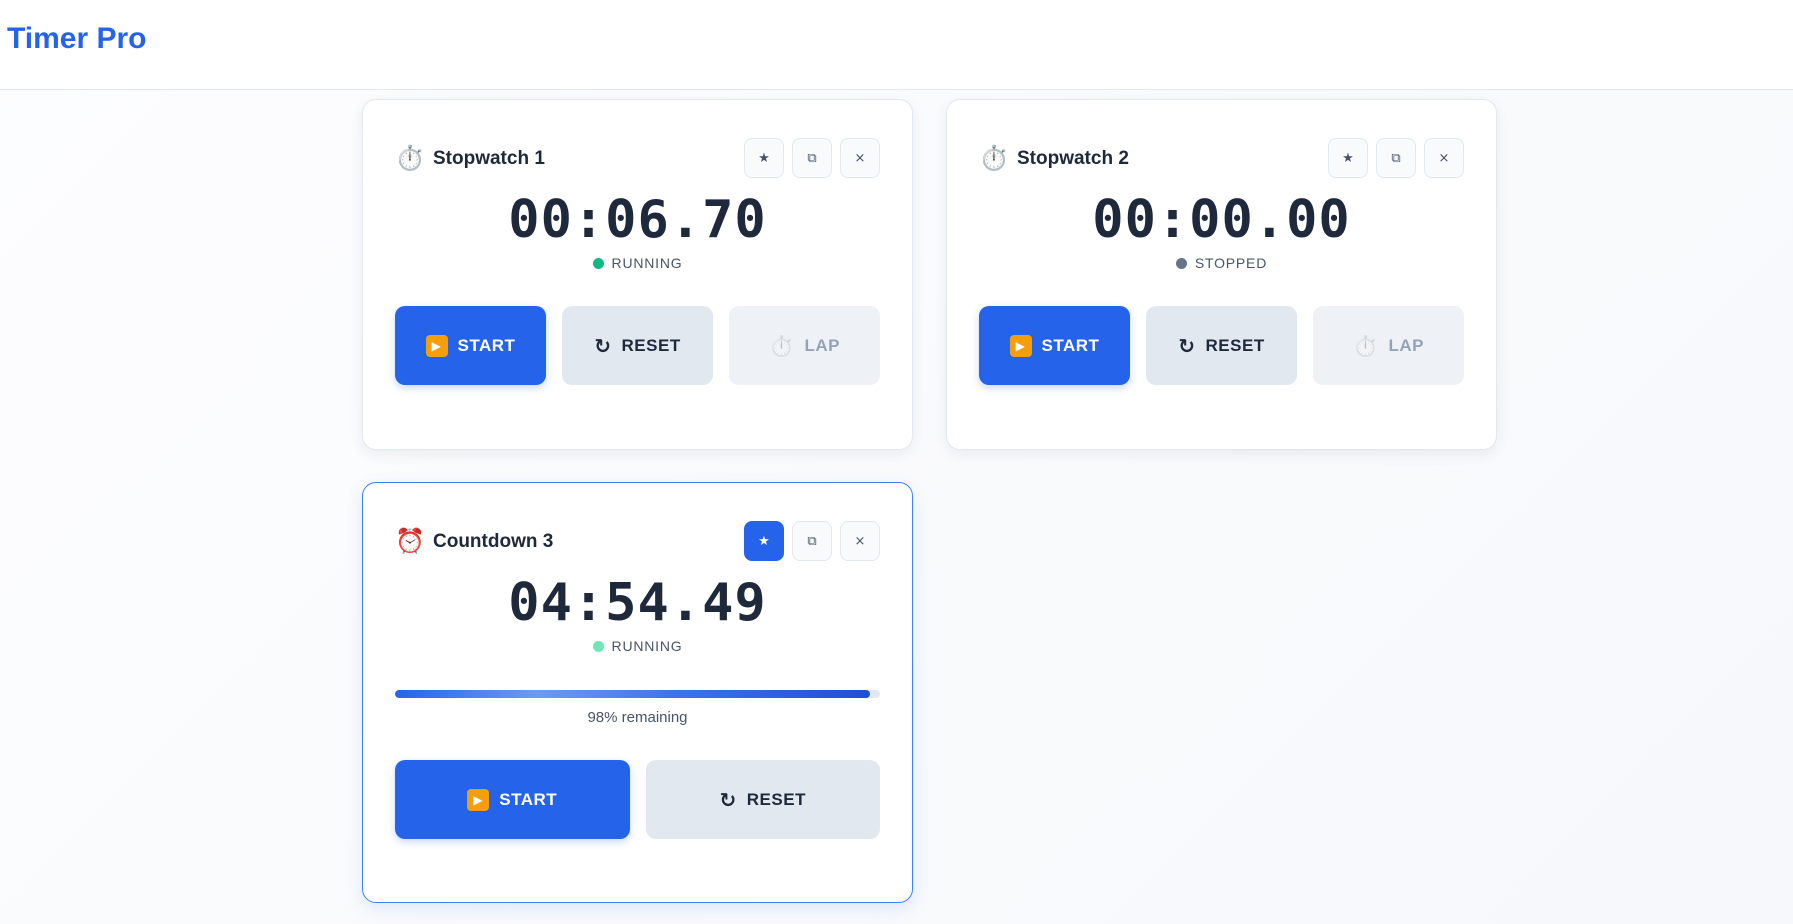 The image size is (1793, 924). Describe the element at coordinates (637, 541) in the screenshot. I see `timer-card-header: ⏰ Countdown 3 ★ ⧉ ×` at that location.